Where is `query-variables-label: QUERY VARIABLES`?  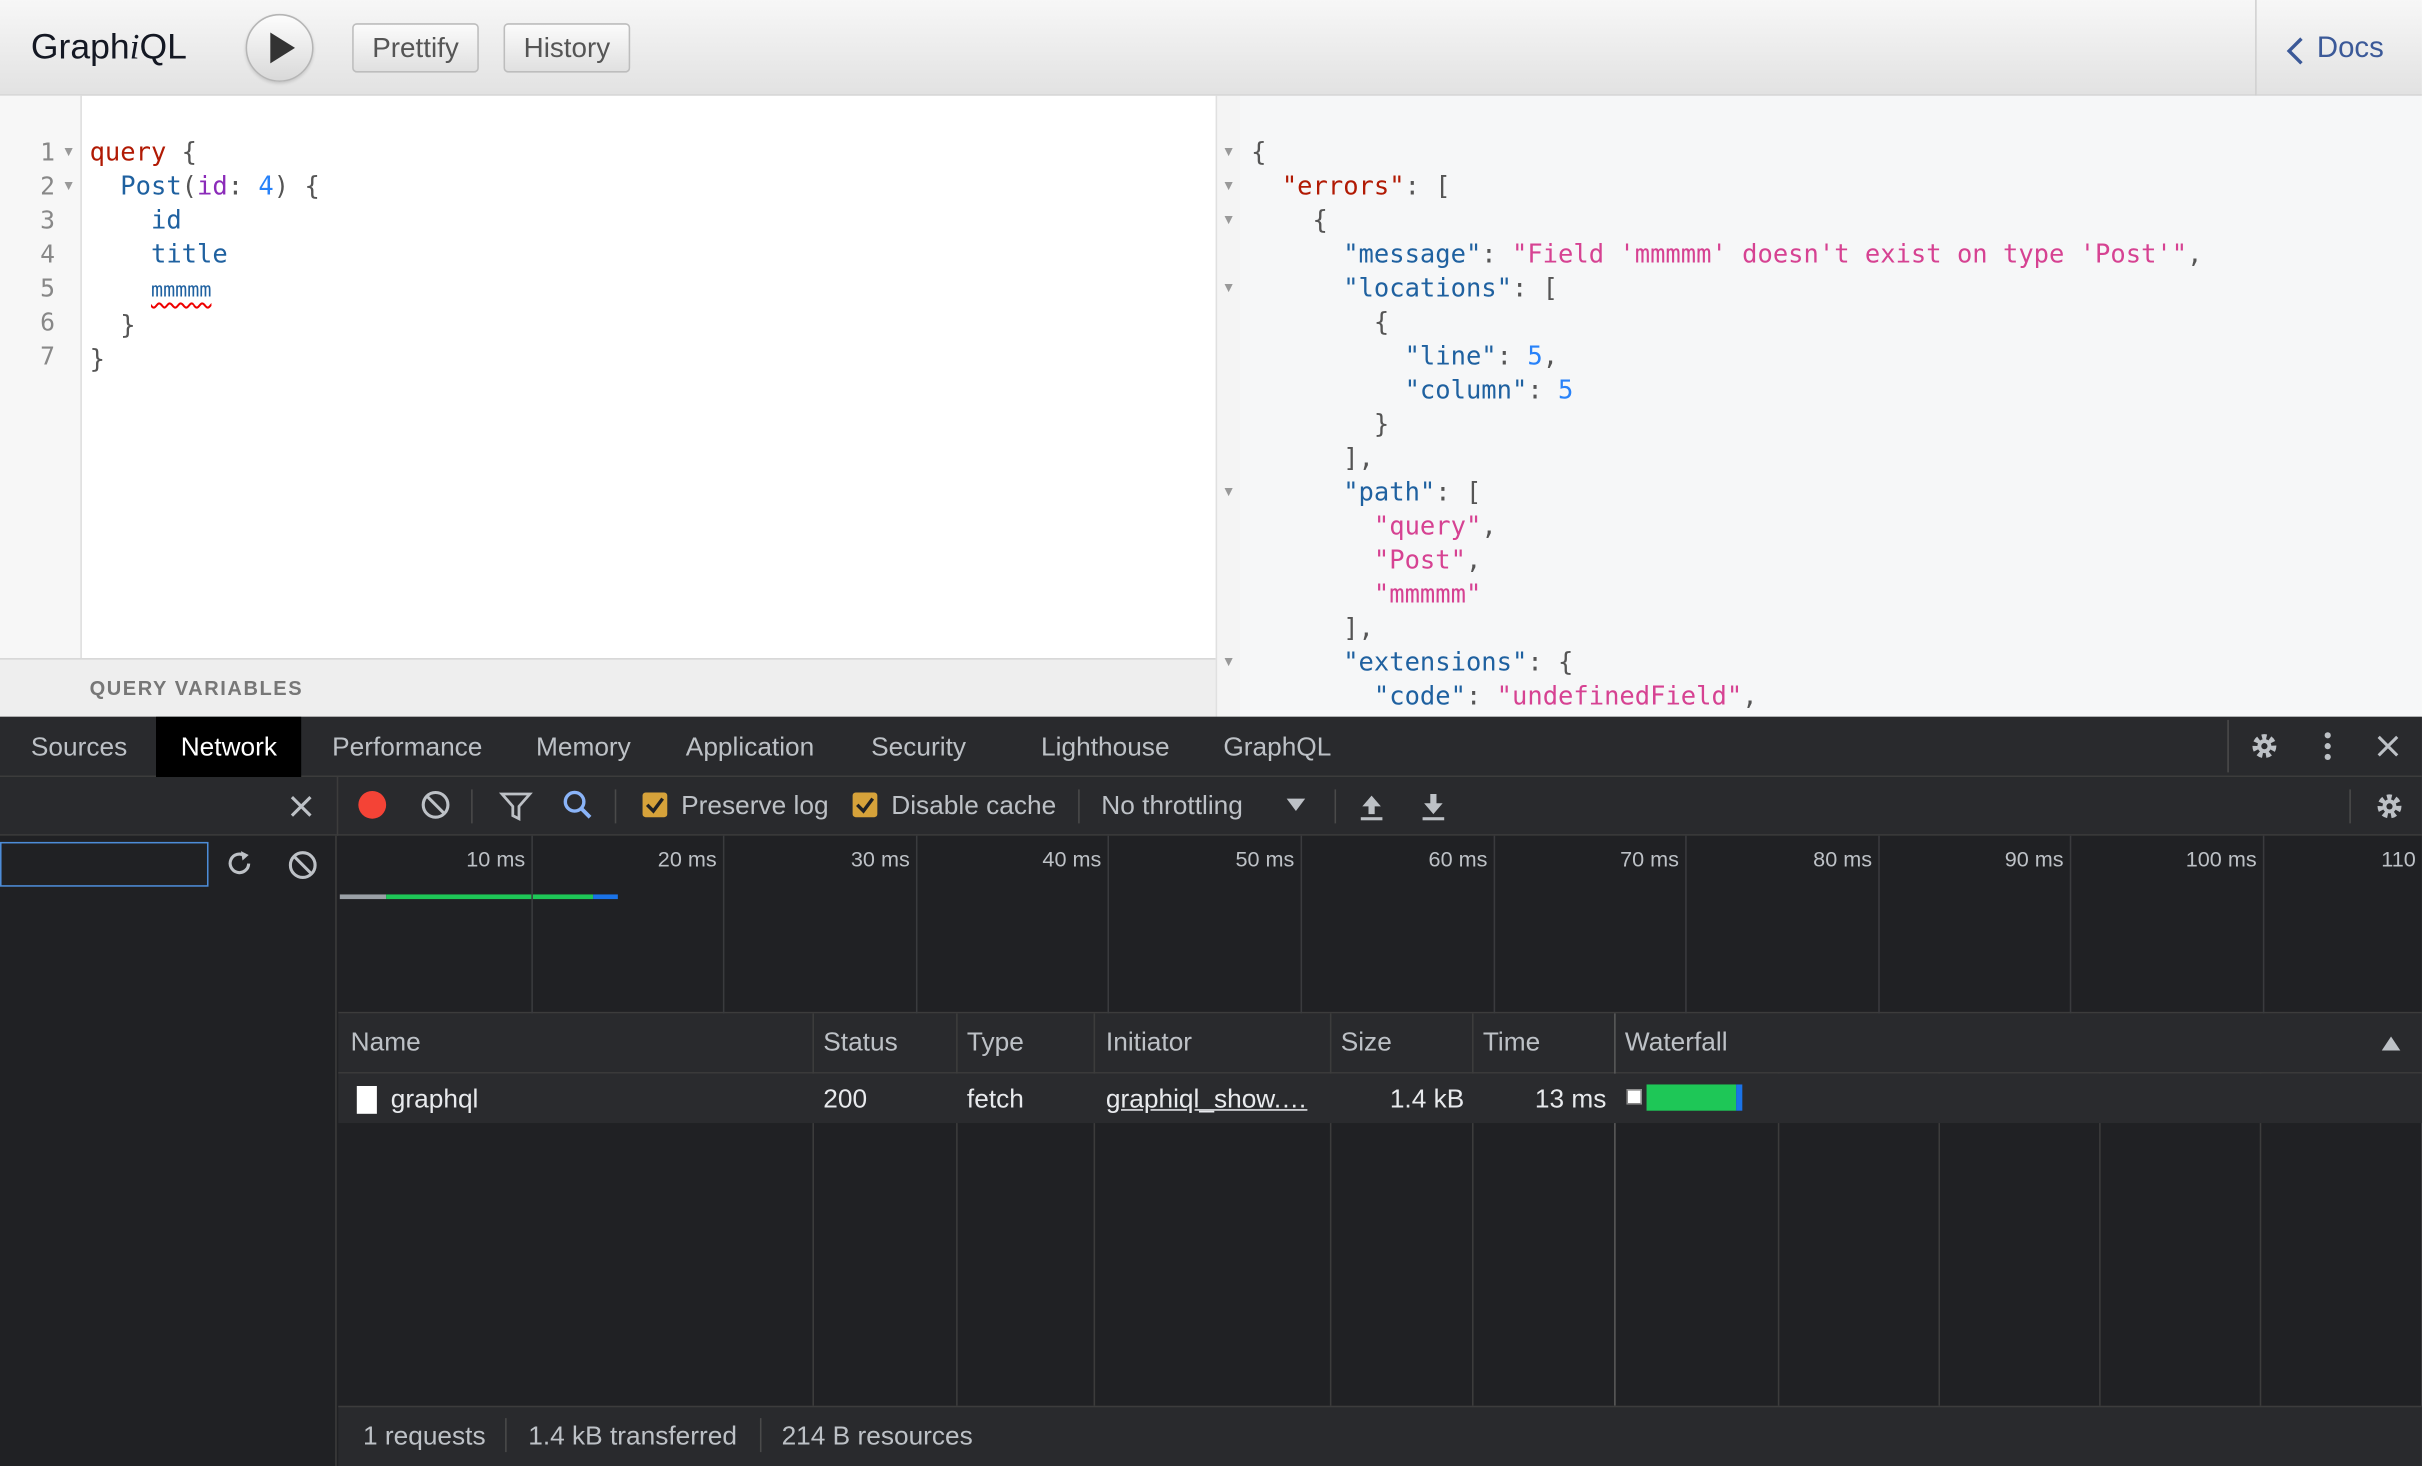
query-variables-label: QUERY VARIABLES is located at coordinates (197, 688).